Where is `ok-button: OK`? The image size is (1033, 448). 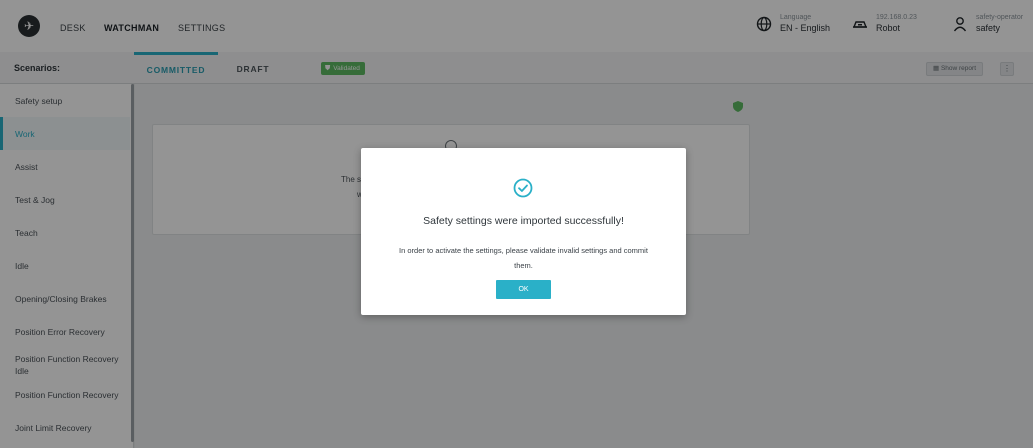
ok-button: OK is located at coordinates (523, 289).